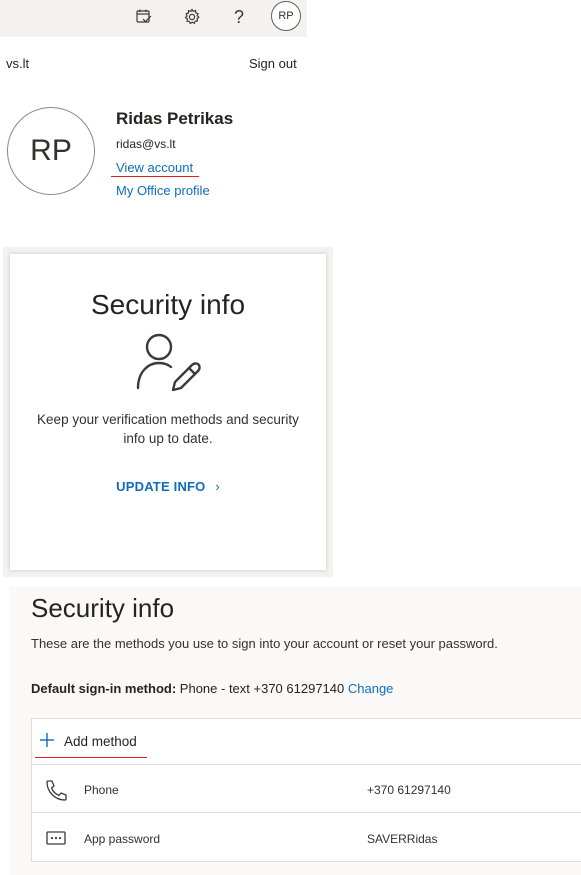 The width and height of the screenshot is (581, 875). I want to click on help-icon: ?, so click(239, 17).